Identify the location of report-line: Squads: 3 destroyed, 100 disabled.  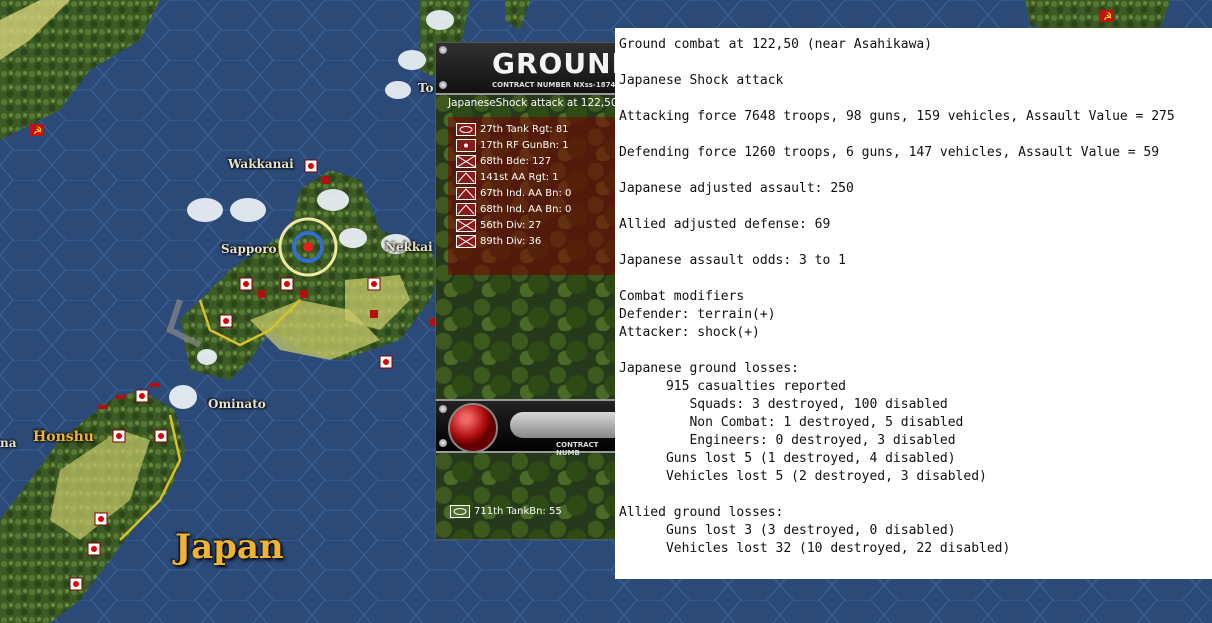
(783, 404).